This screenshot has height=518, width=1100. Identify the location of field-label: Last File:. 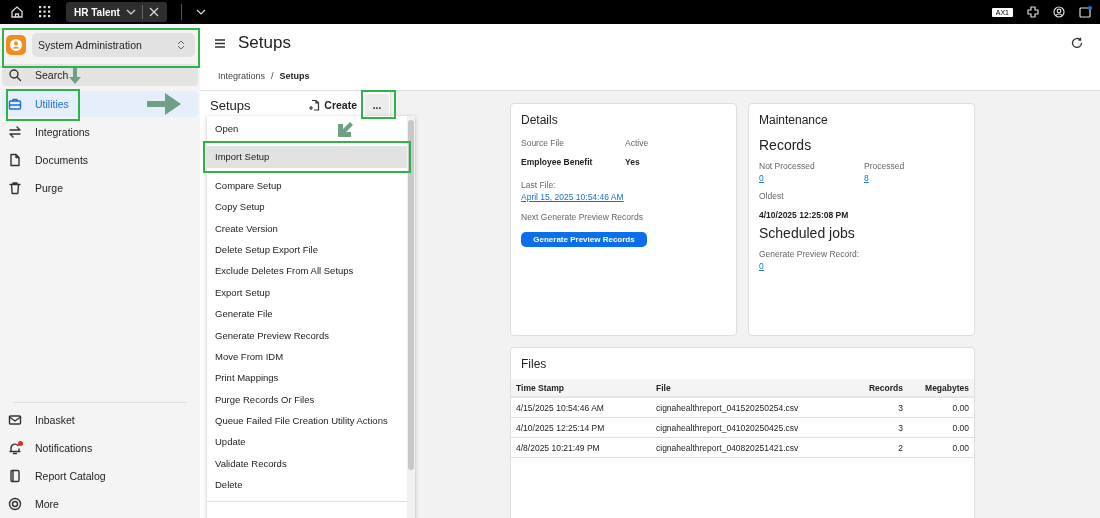
(539, 185).